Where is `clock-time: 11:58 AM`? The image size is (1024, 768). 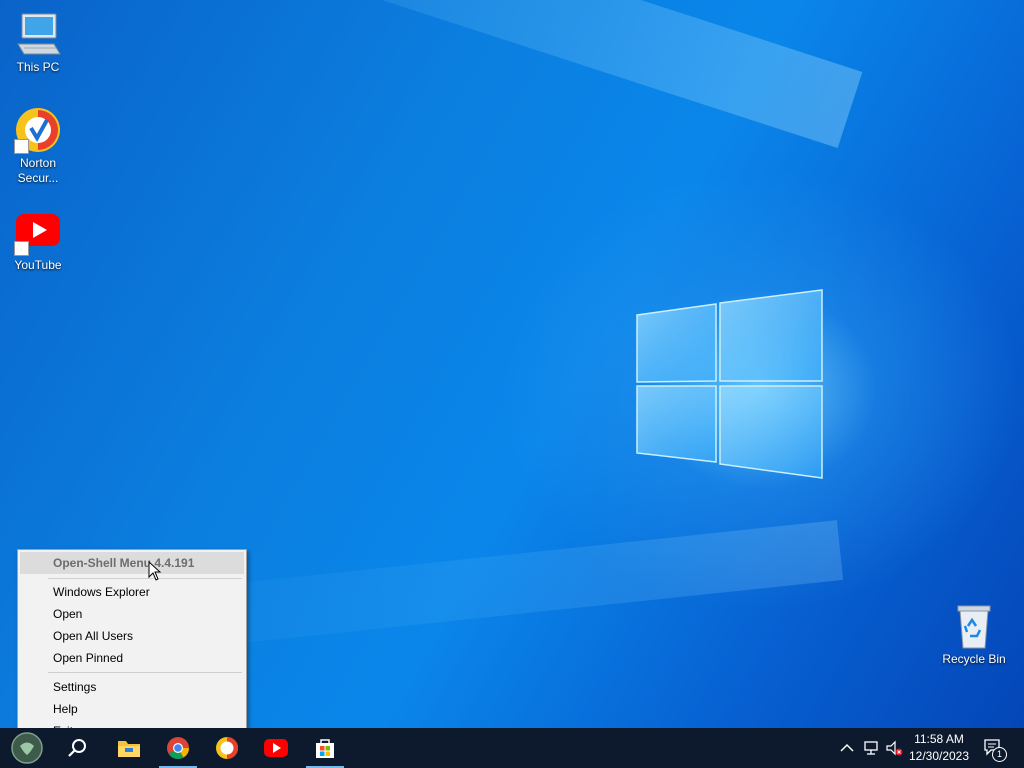
clock-time: 11:58 AM is located at coordinates (939, 739).